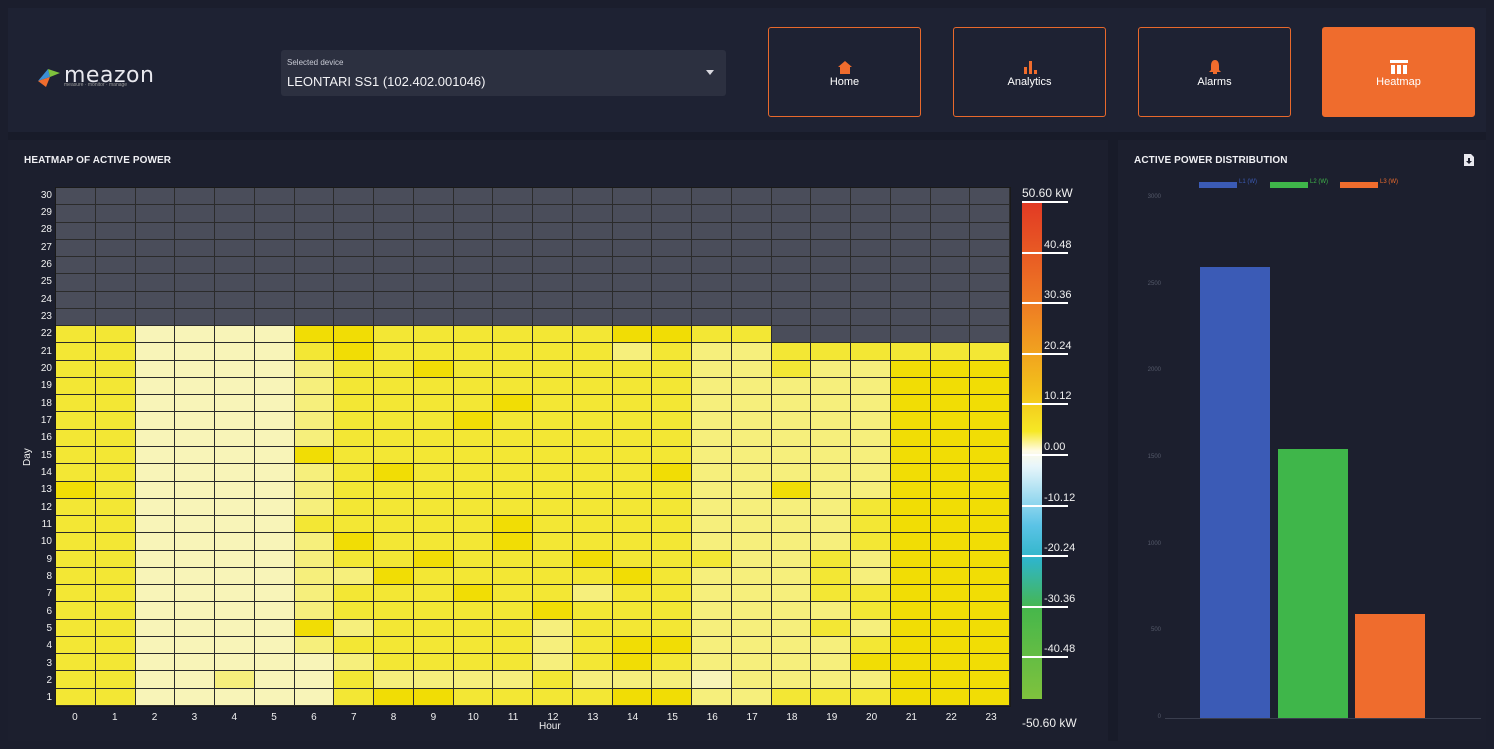  Describe the element at coordinates (1313, 583) in the screenshot. I see `distribution-bar` at that location.